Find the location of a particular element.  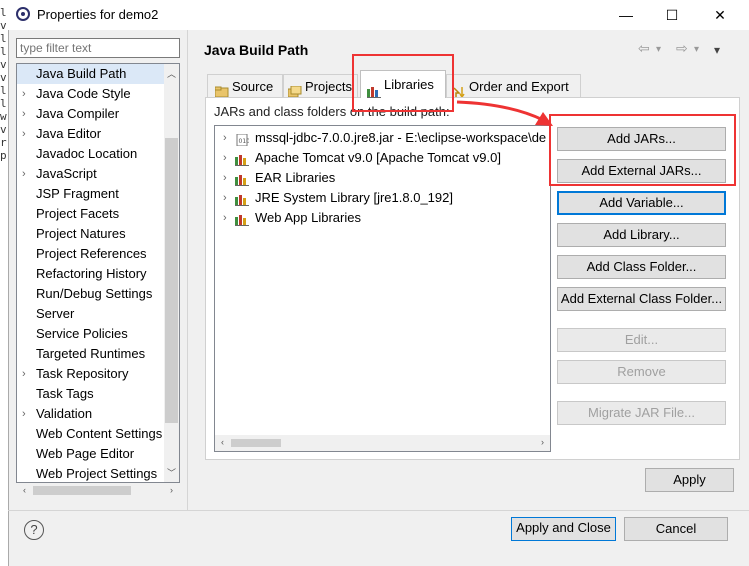

filter-field is located at coordinates (98, 48).